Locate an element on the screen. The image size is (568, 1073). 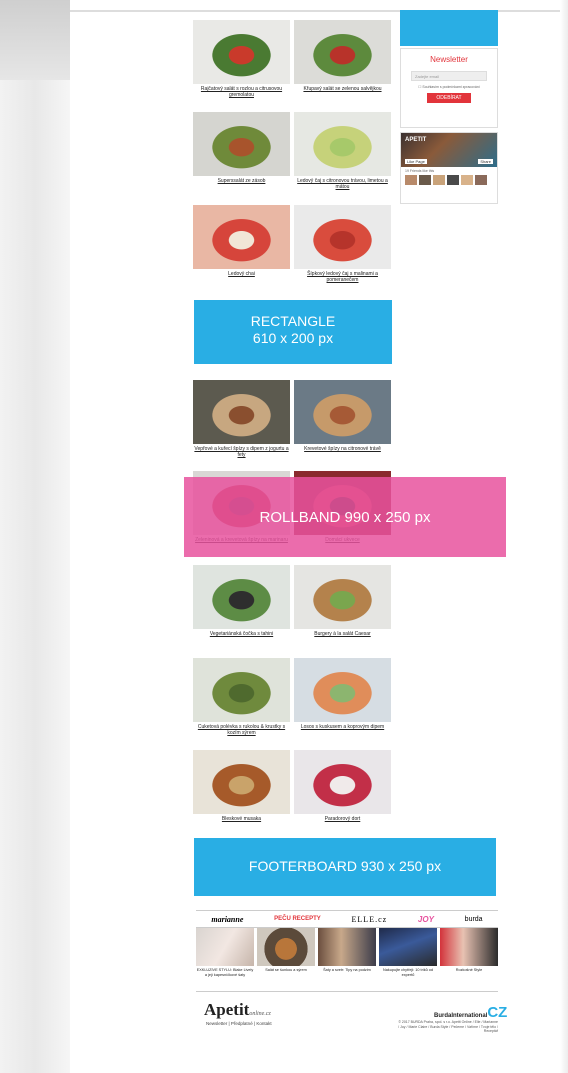
left-shadow is located at coordinates (35, 536).